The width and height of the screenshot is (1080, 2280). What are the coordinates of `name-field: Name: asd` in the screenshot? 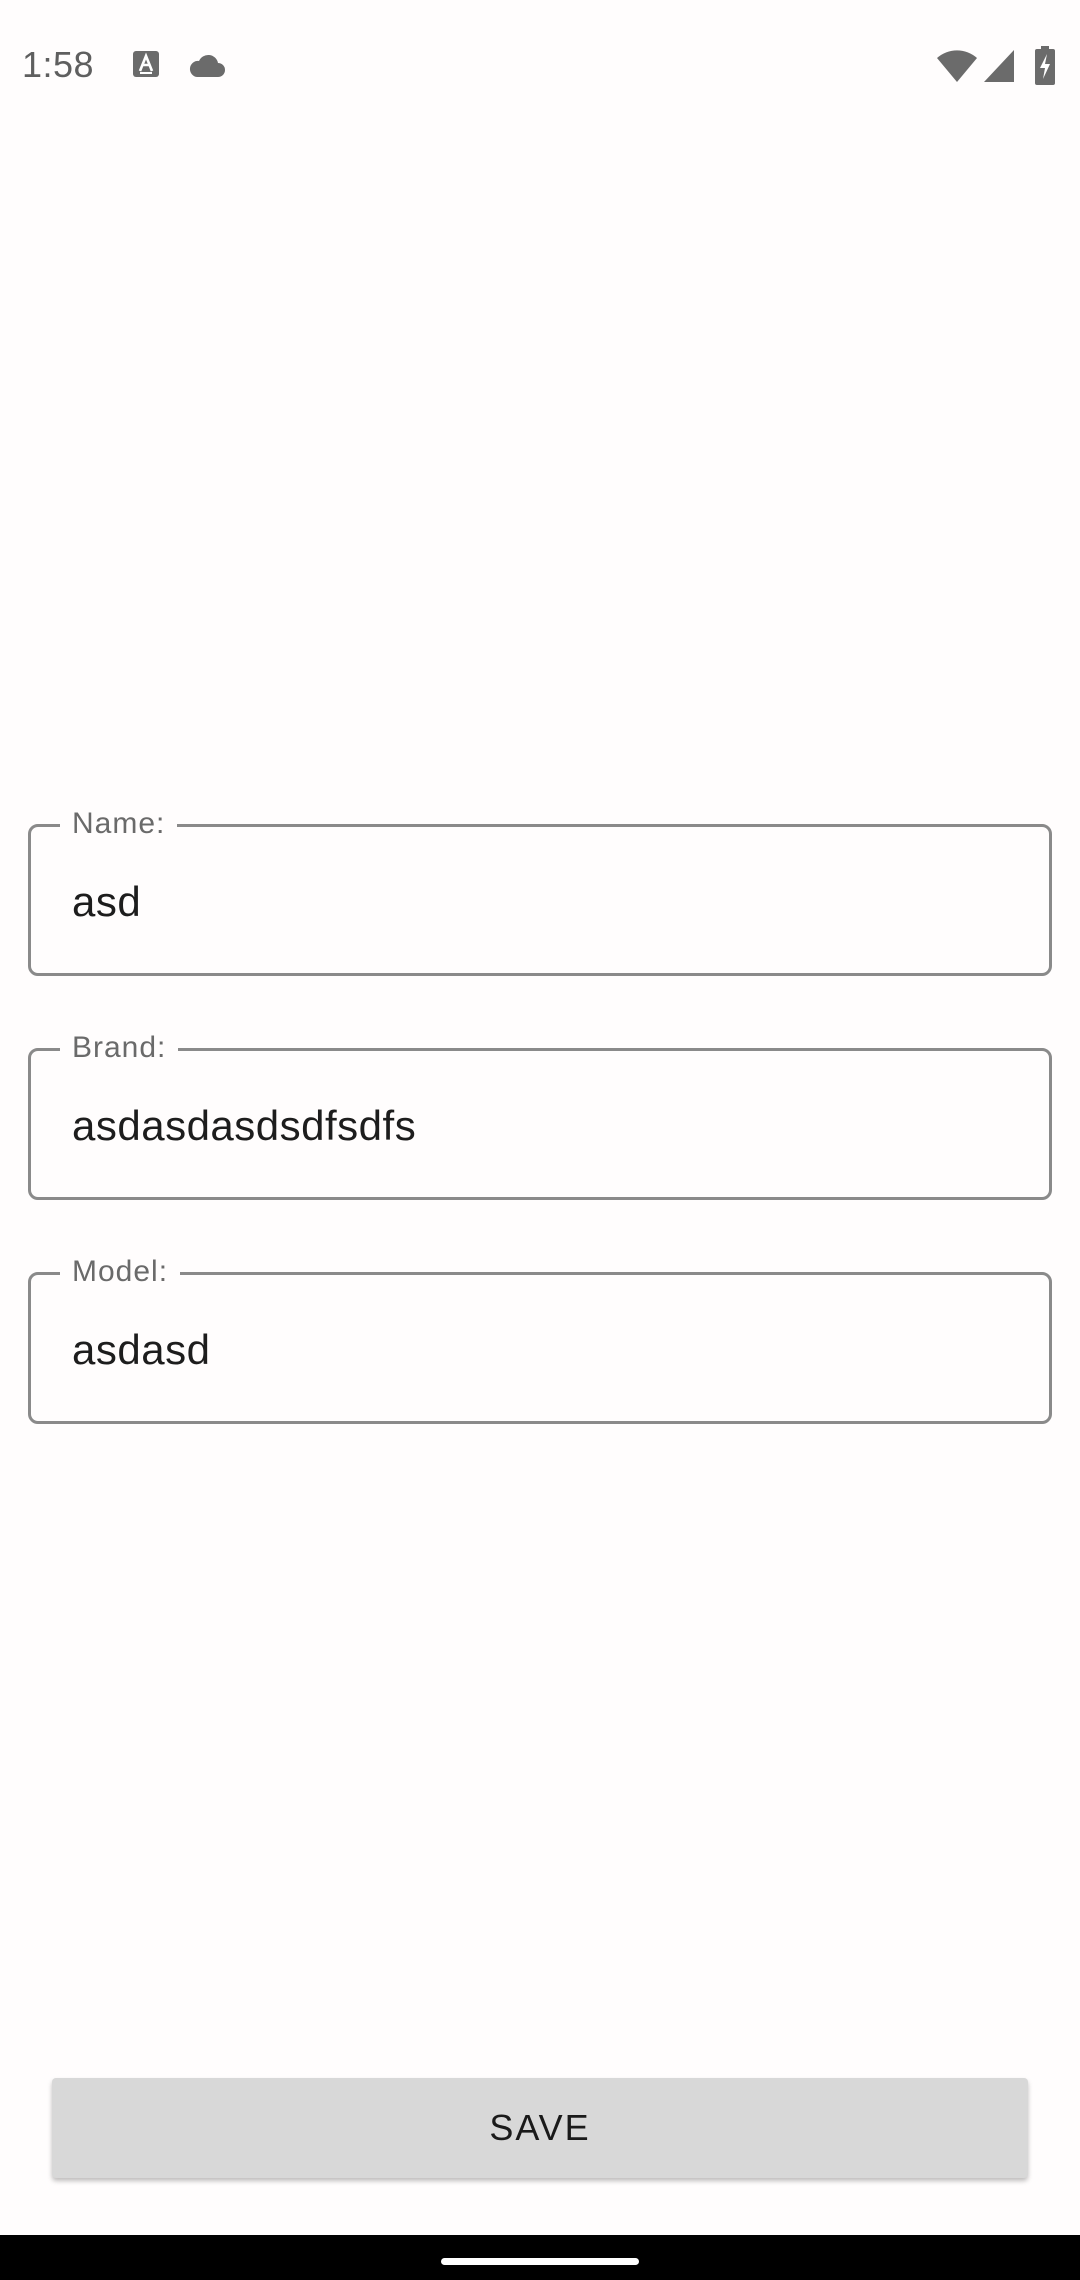 It's located at (540, 890).